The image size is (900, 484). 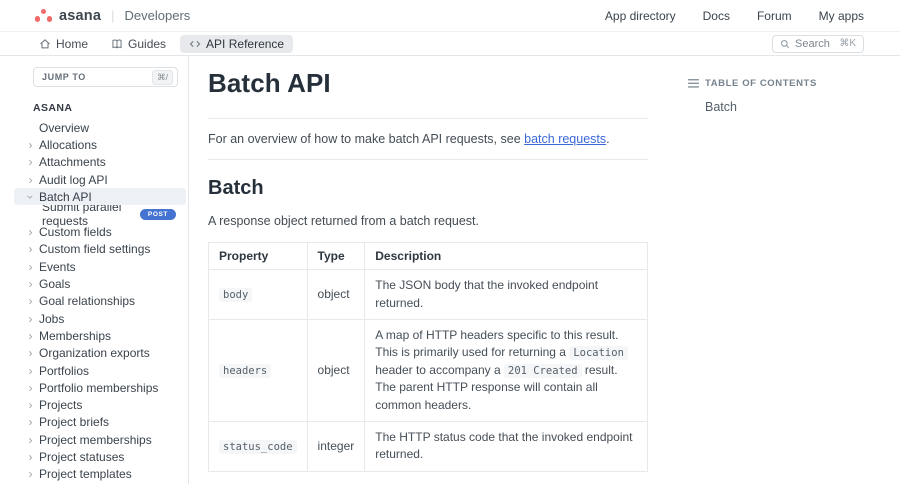 I want to click on sidebar-item-custom-fields: › Custom fields, so click(x=102, y=231).